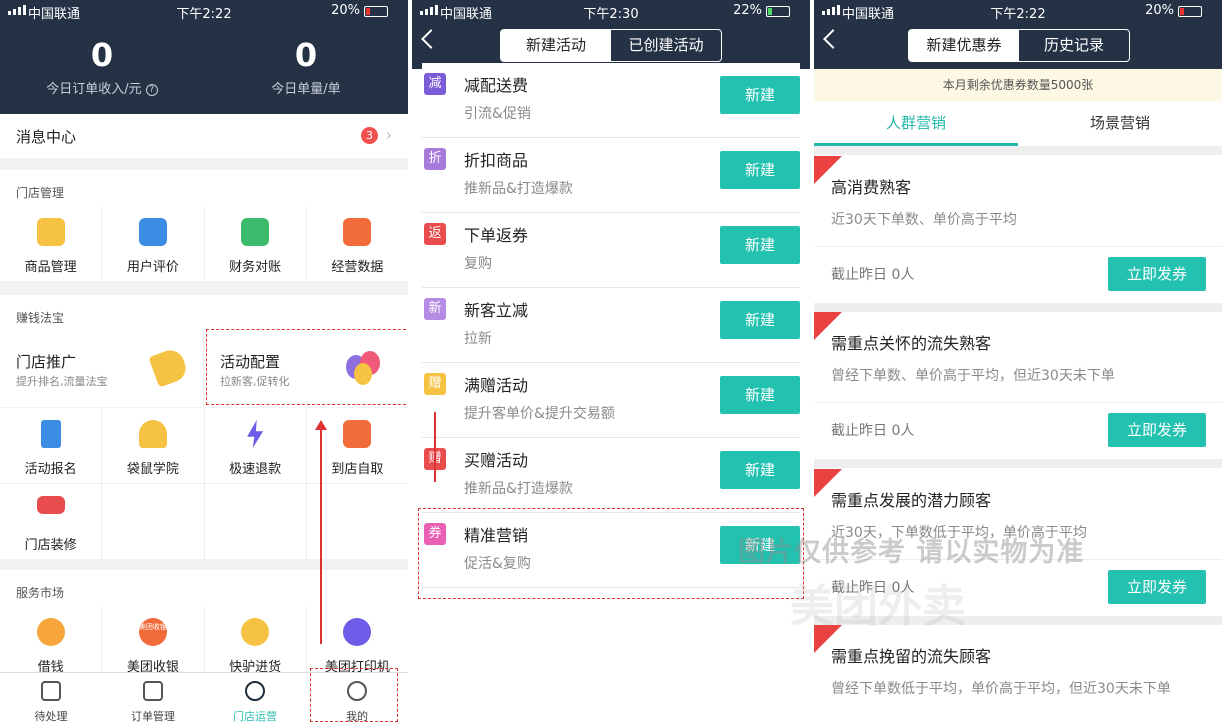 The width and height of the screenshot is (1222, 724). Describe the element at coordinates (255, 469) in the screenshot. I see `item-label: 极速退款` at that location.